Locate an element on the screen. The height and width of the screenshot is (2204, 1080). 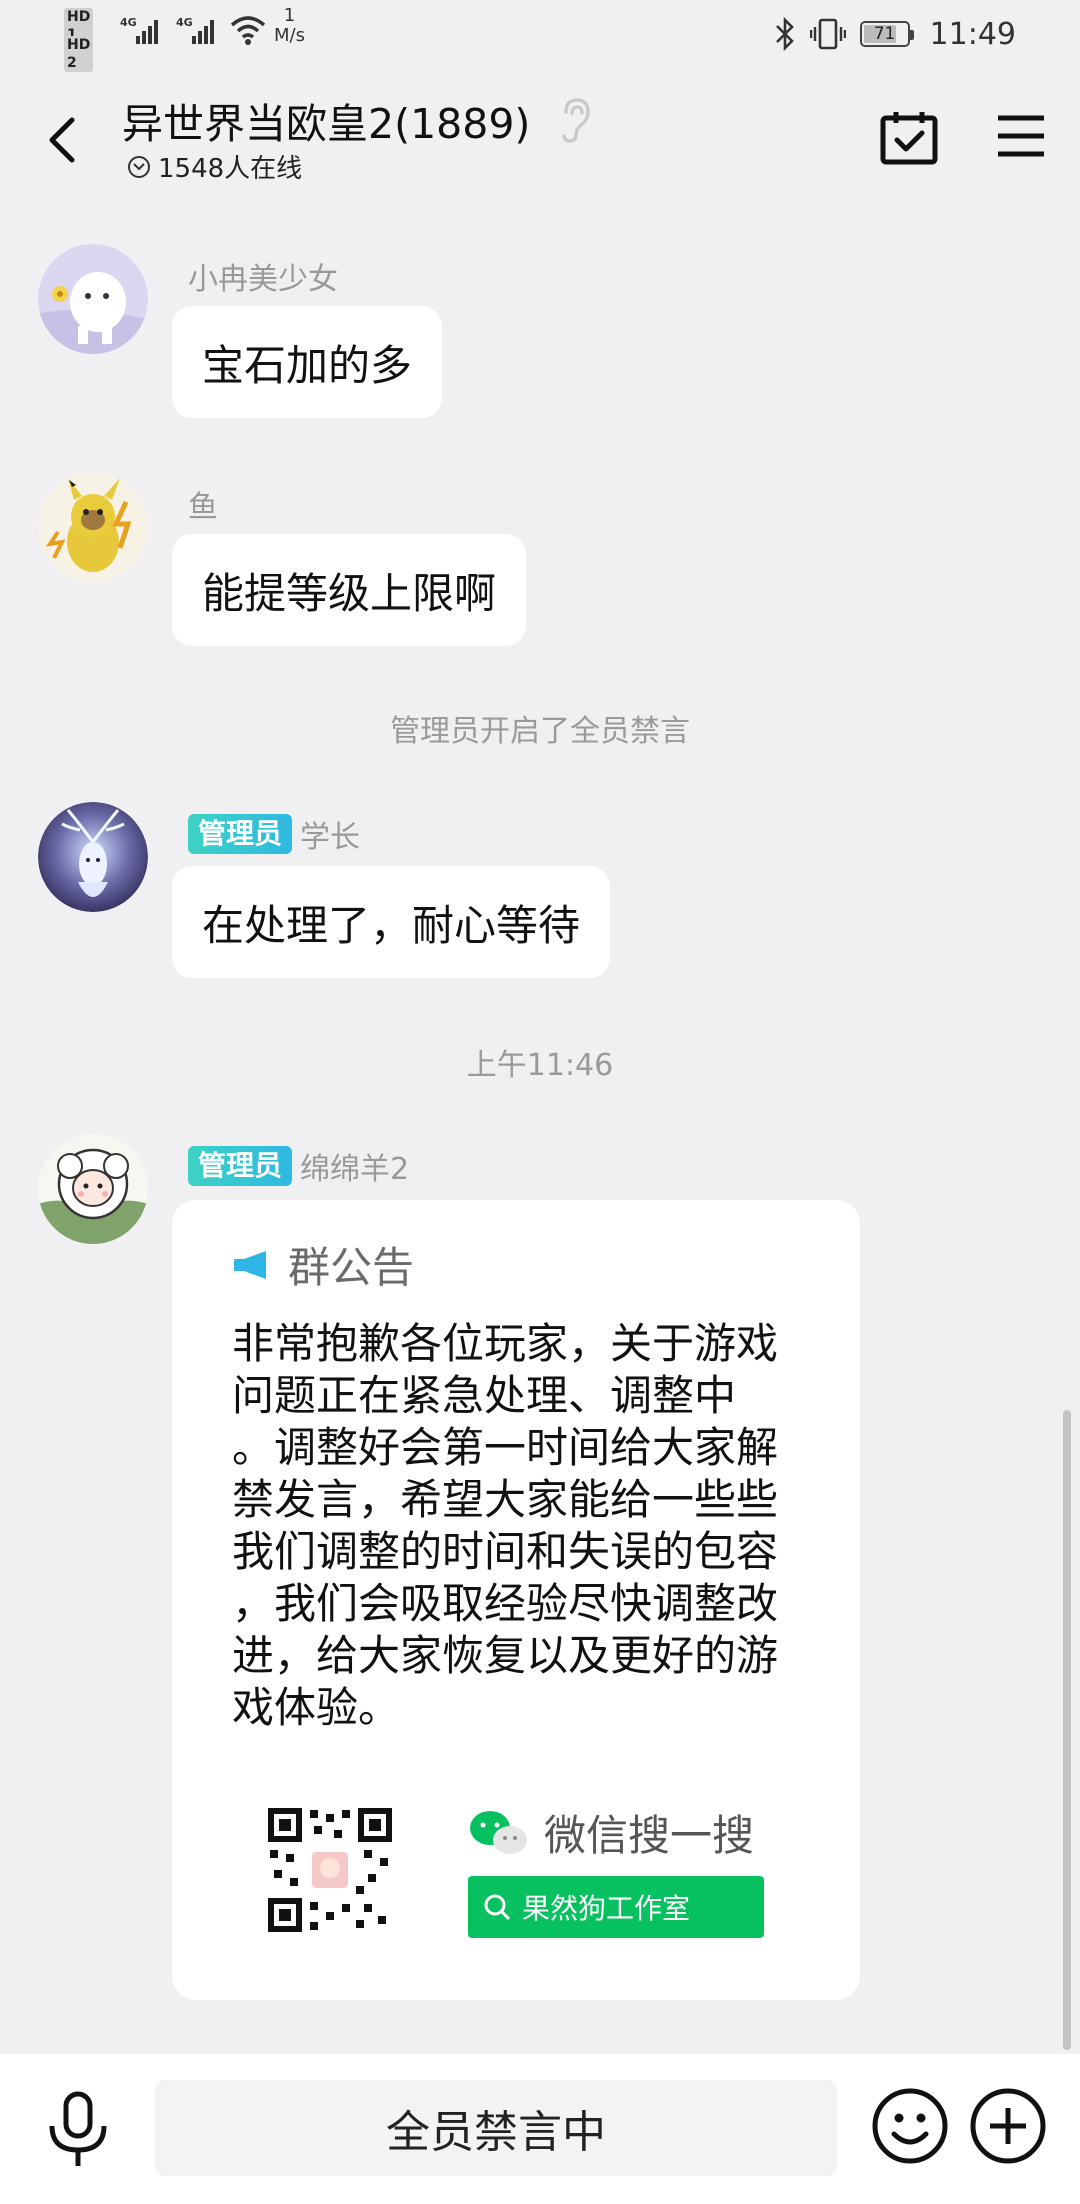
wechat-qr-image: 微信搜一搜 果然狗工作室 is located at coordinates (512, 1870).